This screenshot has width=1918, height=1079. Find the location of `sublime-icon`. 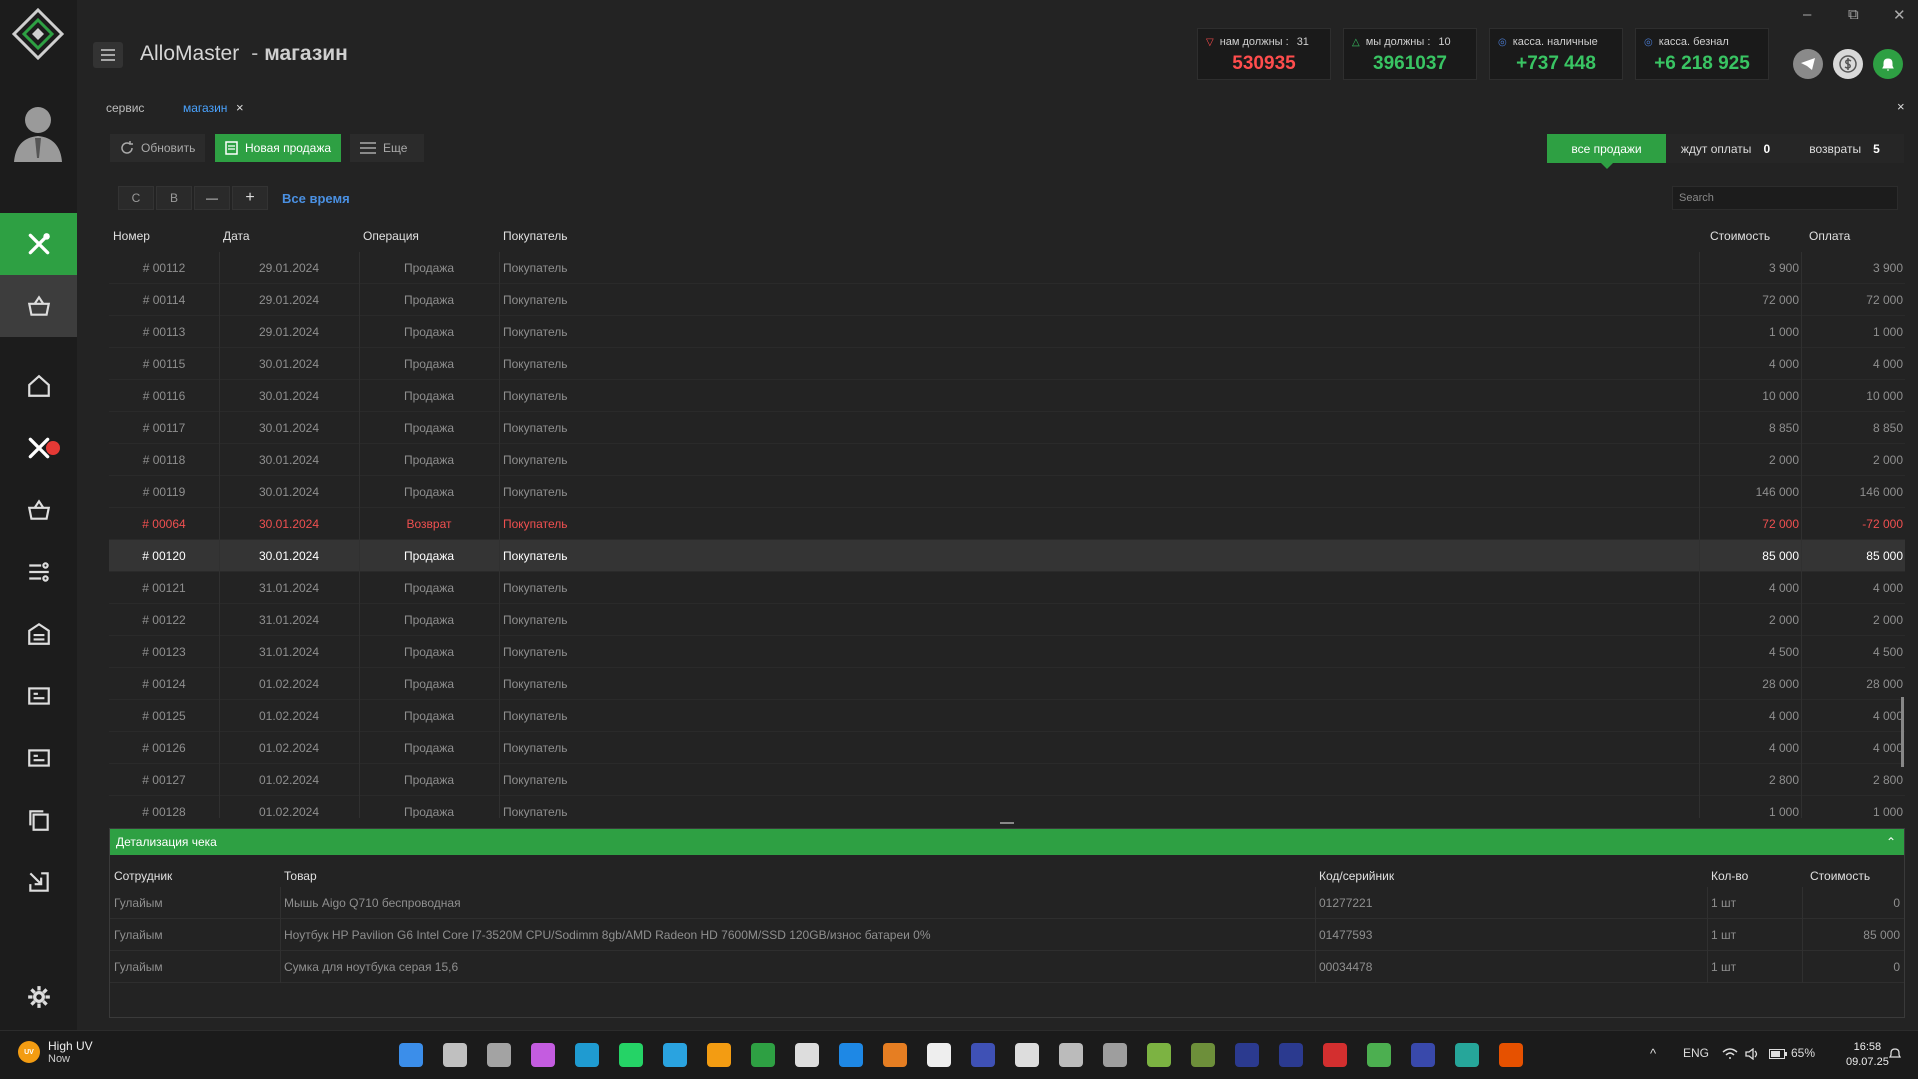

sublime-icon is located at coordinates (719, 1055).